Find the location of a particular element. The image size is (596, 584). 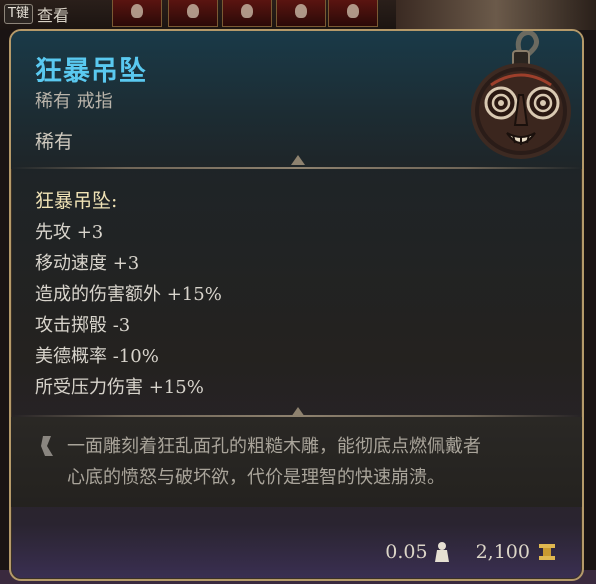

description-line: 心底的愤怒与破坏欲，代价是理智的快速崩溃。 is located at coordinates (256, 477).